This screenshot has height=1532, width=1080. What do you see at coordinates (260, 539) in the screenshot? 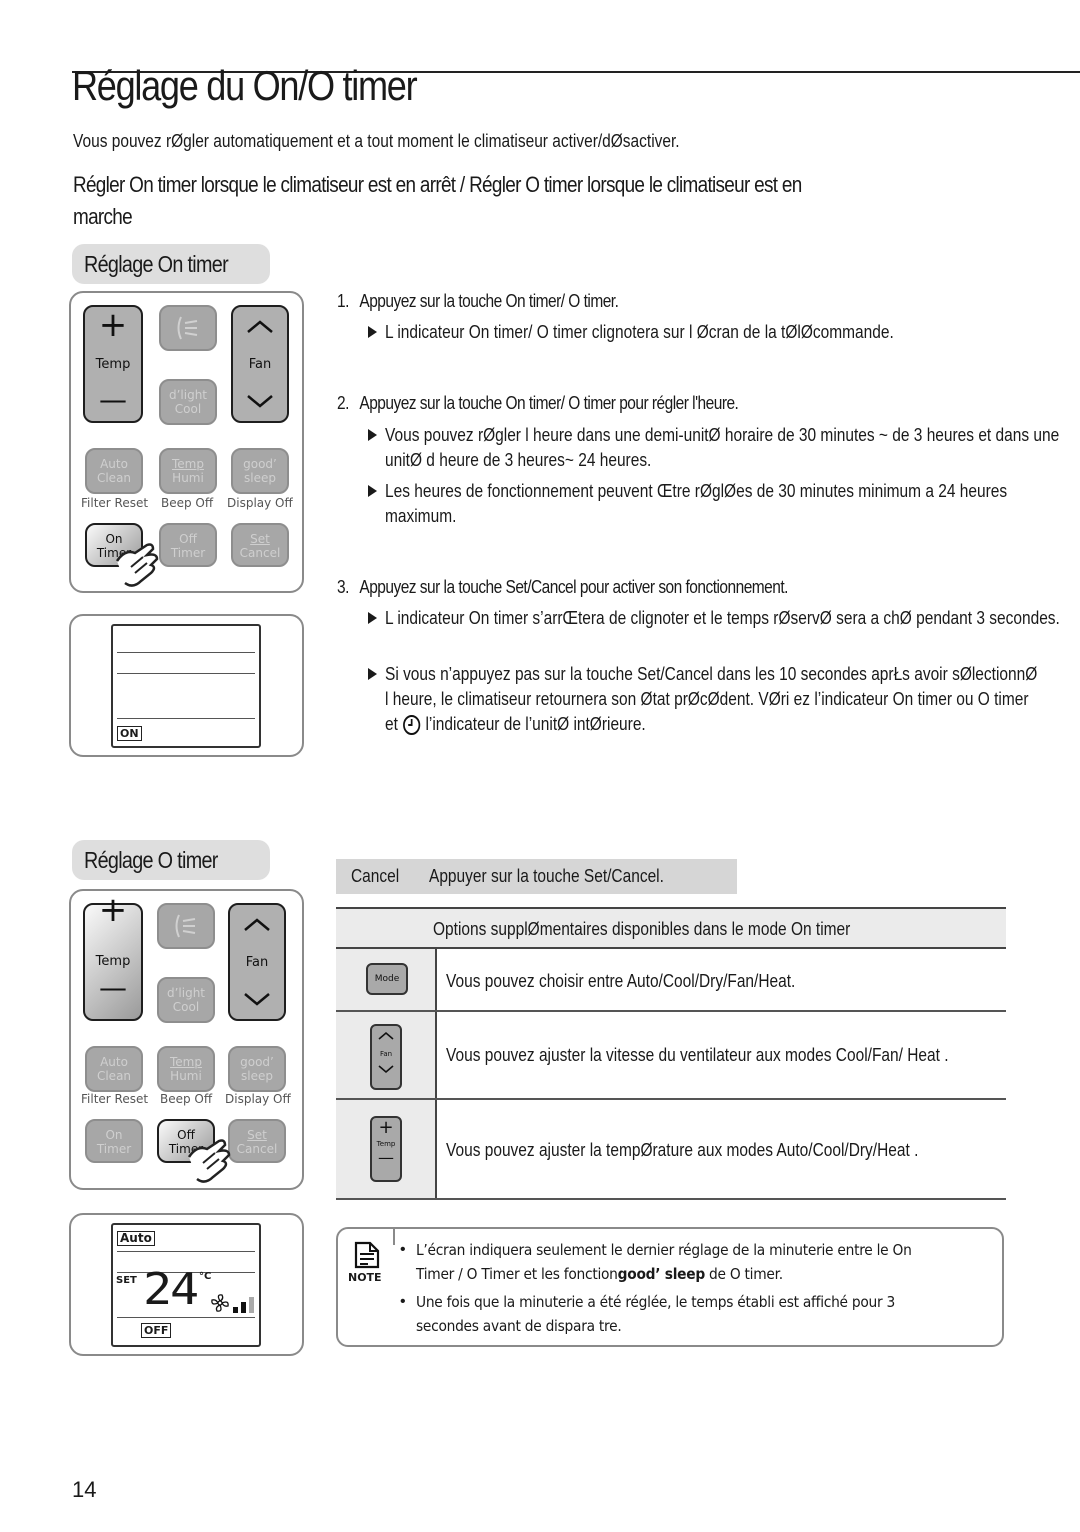
I see `set-label: Set` at bounding box center [260, 539].